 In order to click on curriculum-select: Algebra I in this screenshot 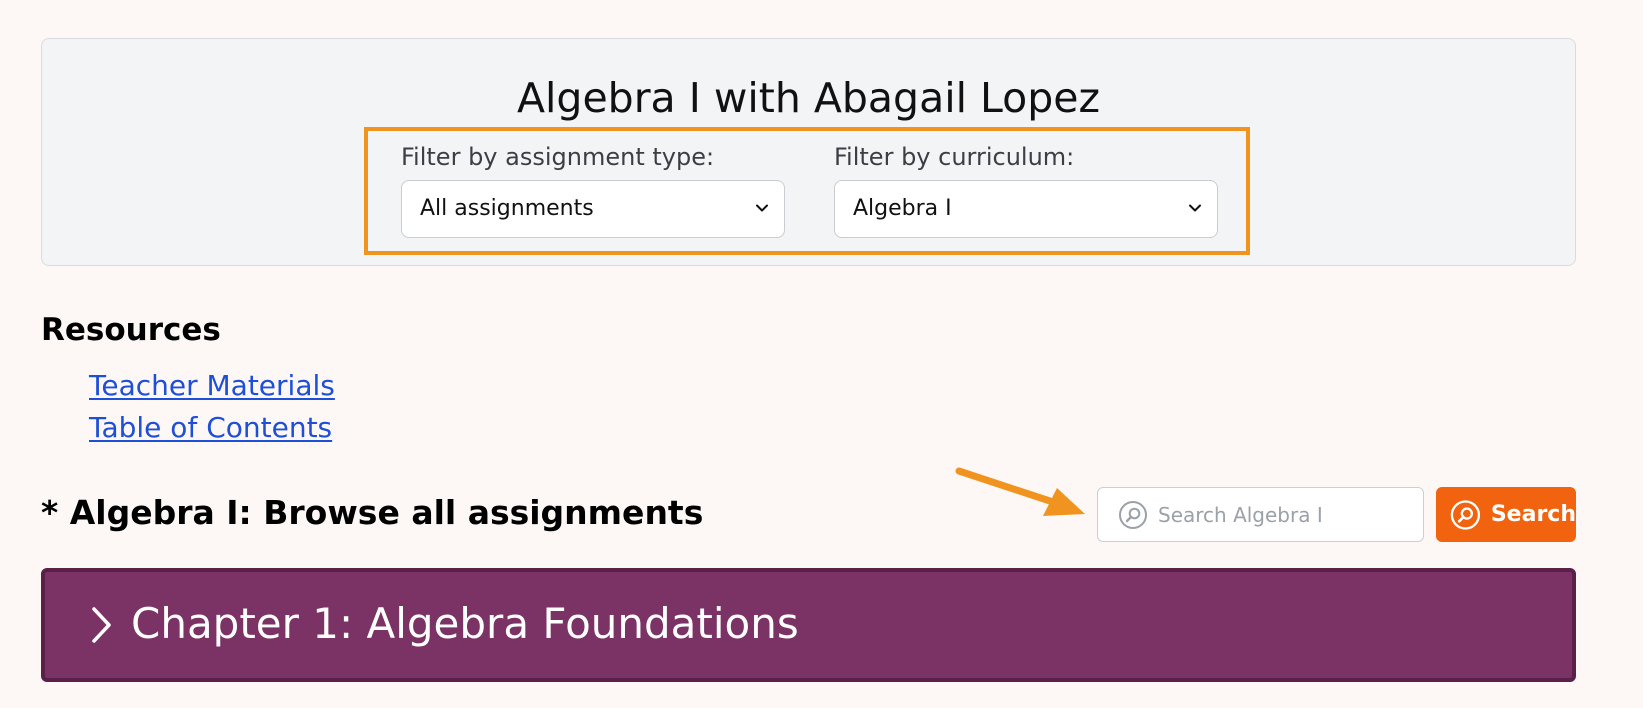, I will do `click(1026, 209)`.